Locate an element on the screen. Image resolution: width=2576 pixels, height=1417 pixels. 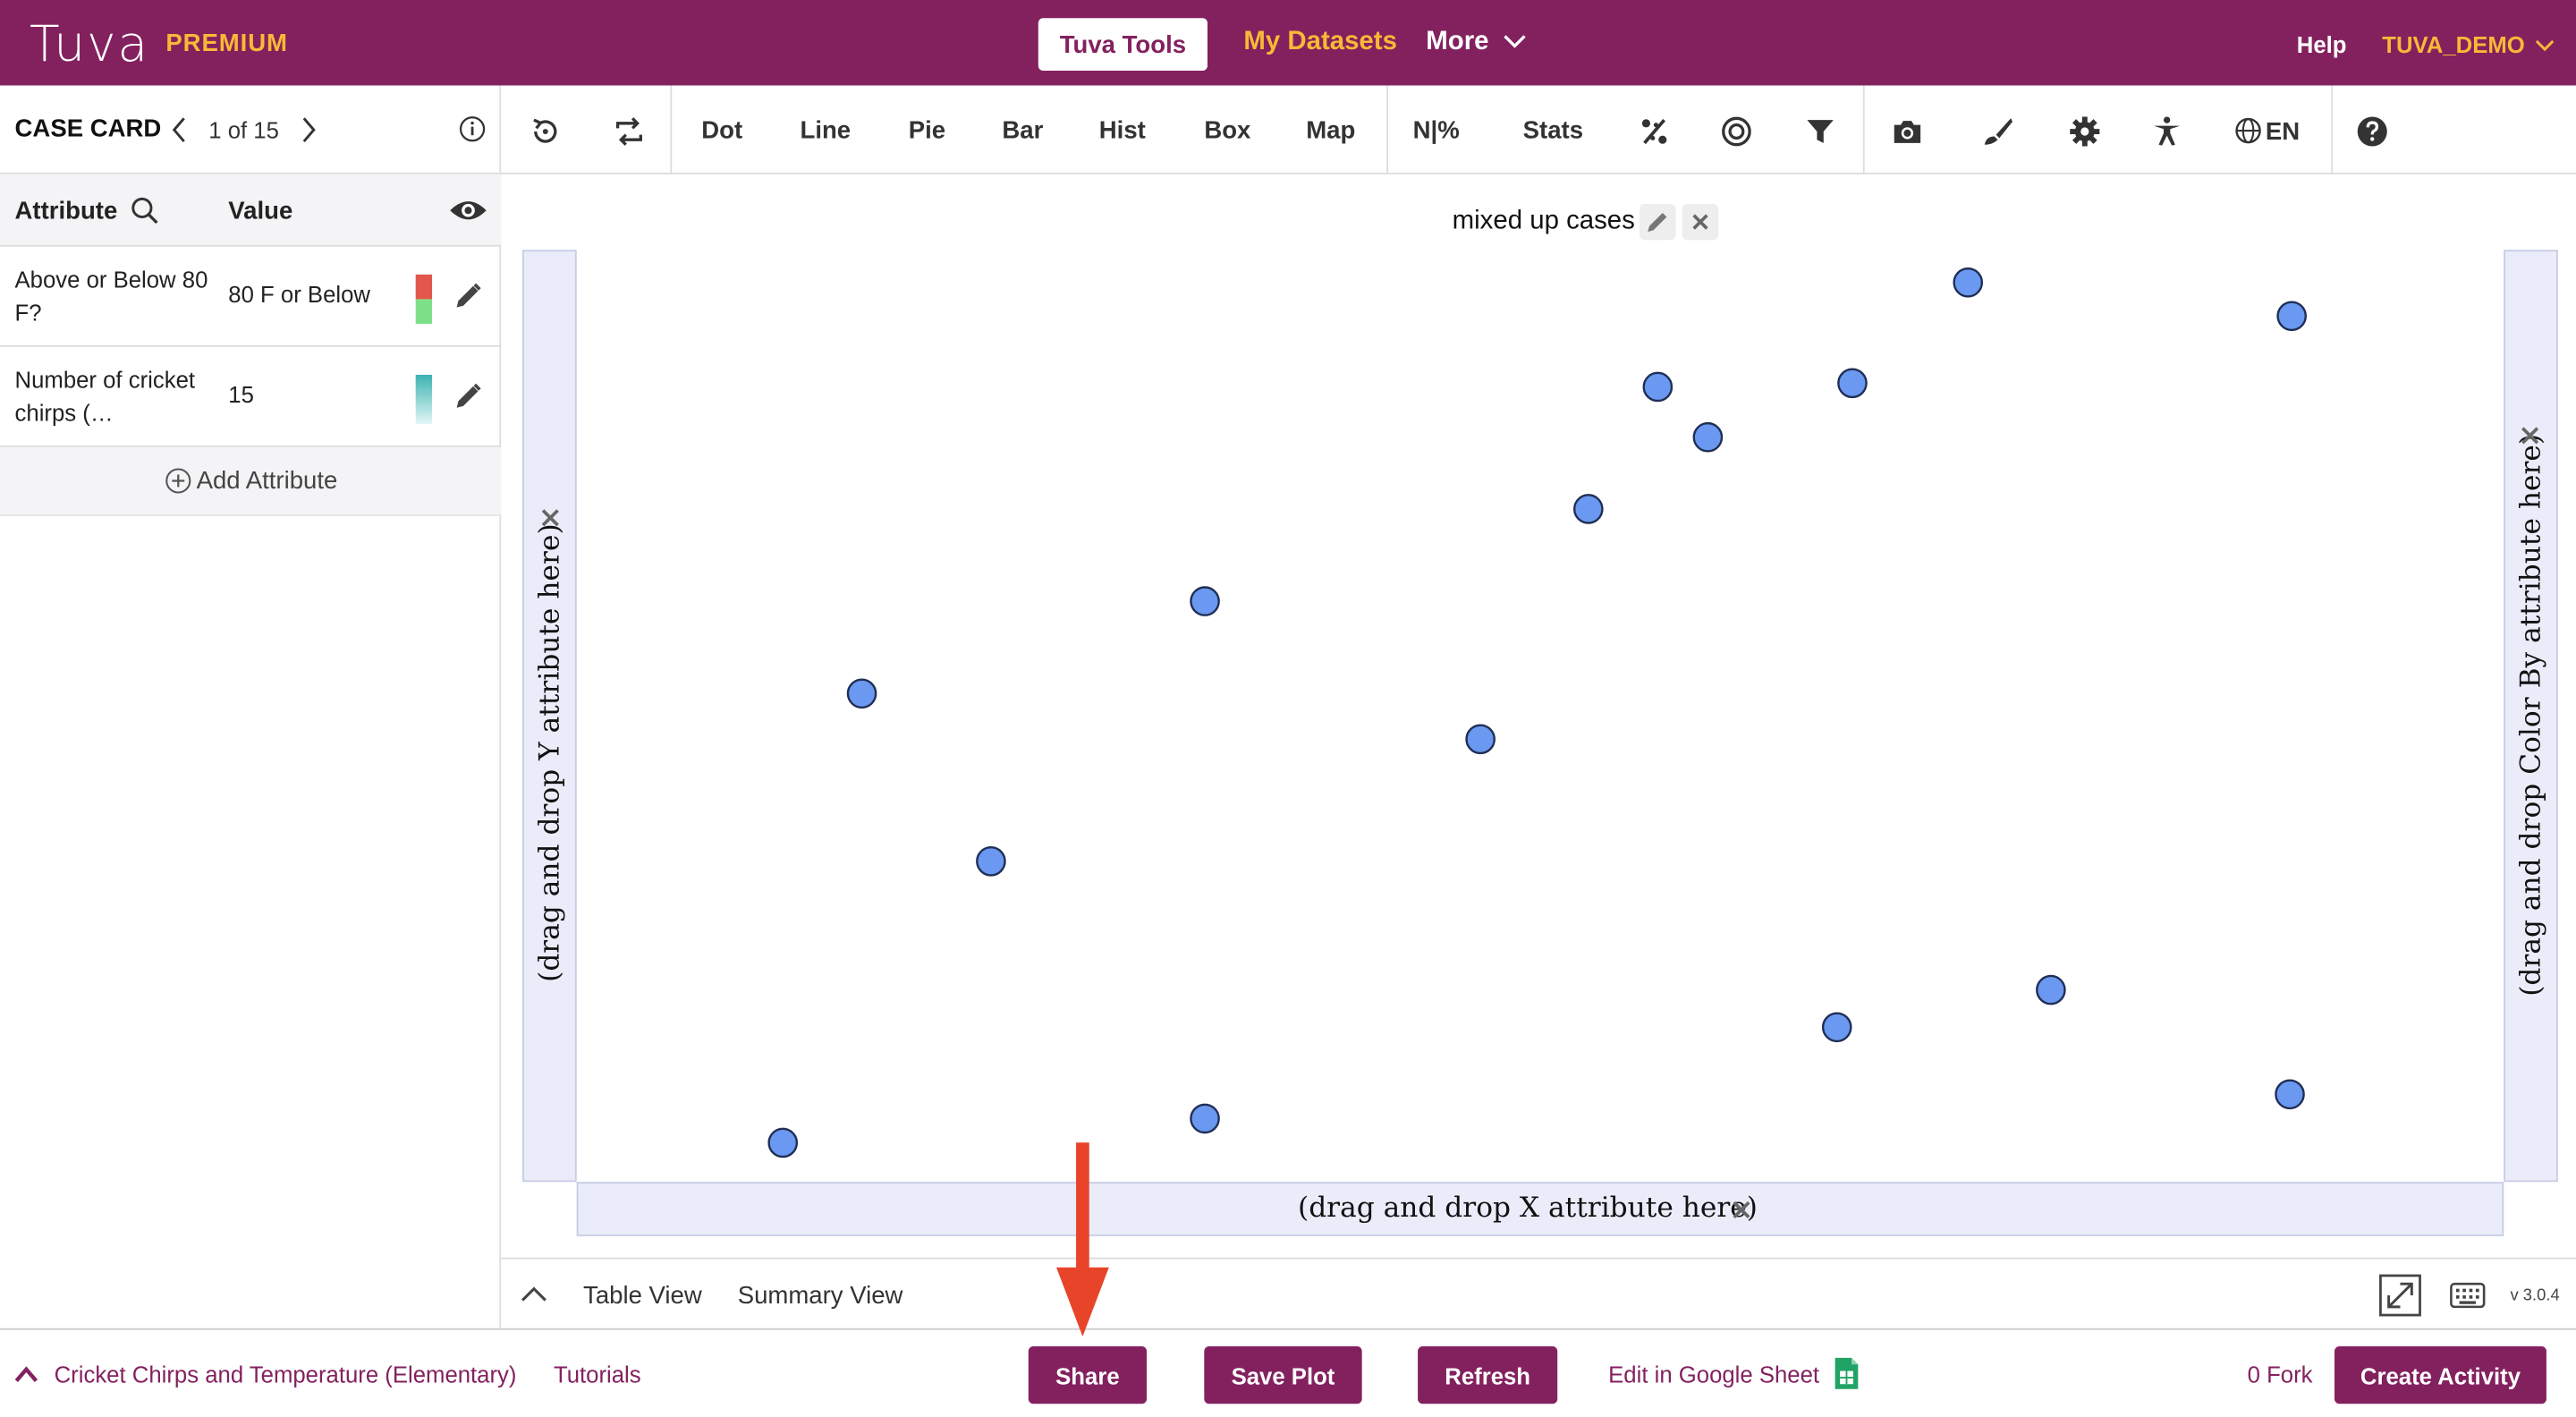
plus-circle-icon is located at coordinates (178, 481).